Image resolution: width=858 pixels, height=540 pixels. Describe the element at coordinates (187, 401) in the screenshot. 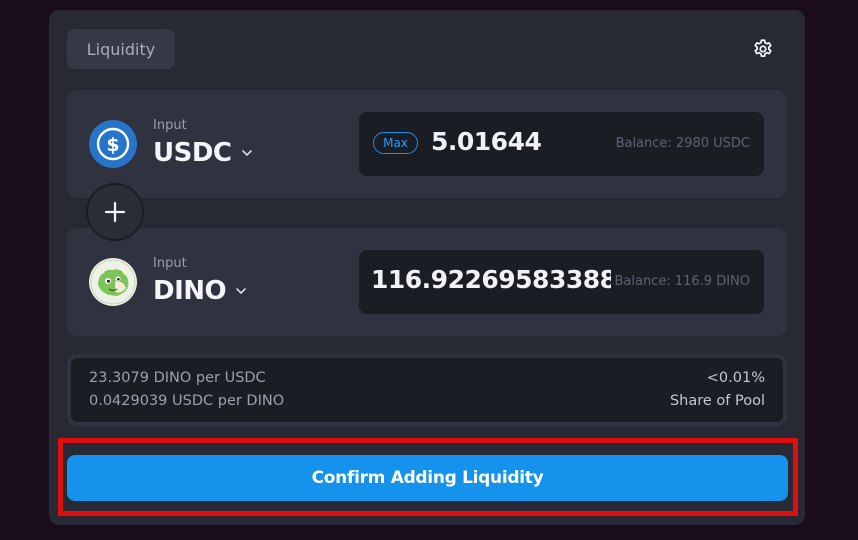

I see `rate-usdc-per-dino: 0.0429039 USDC per DINO` at that location.